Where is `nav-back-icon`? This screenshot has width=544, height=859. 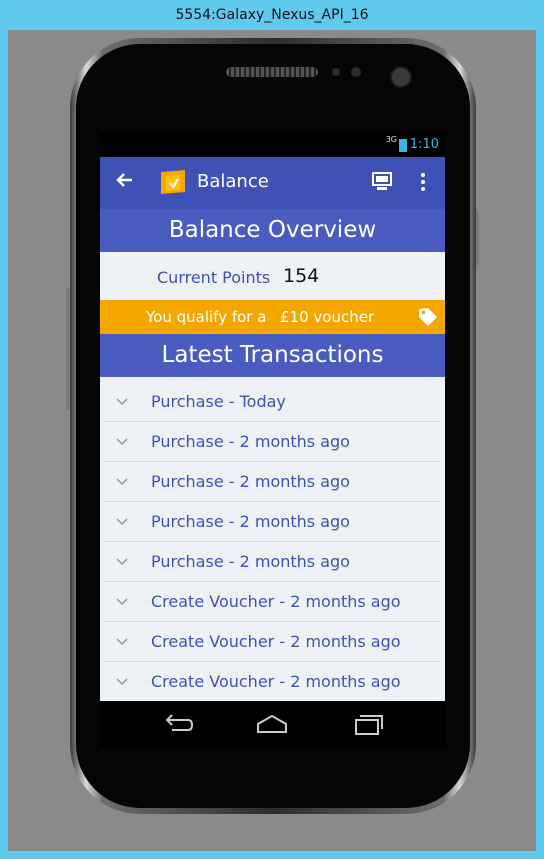 nav-back-icon is located at coordinates (178, 724).